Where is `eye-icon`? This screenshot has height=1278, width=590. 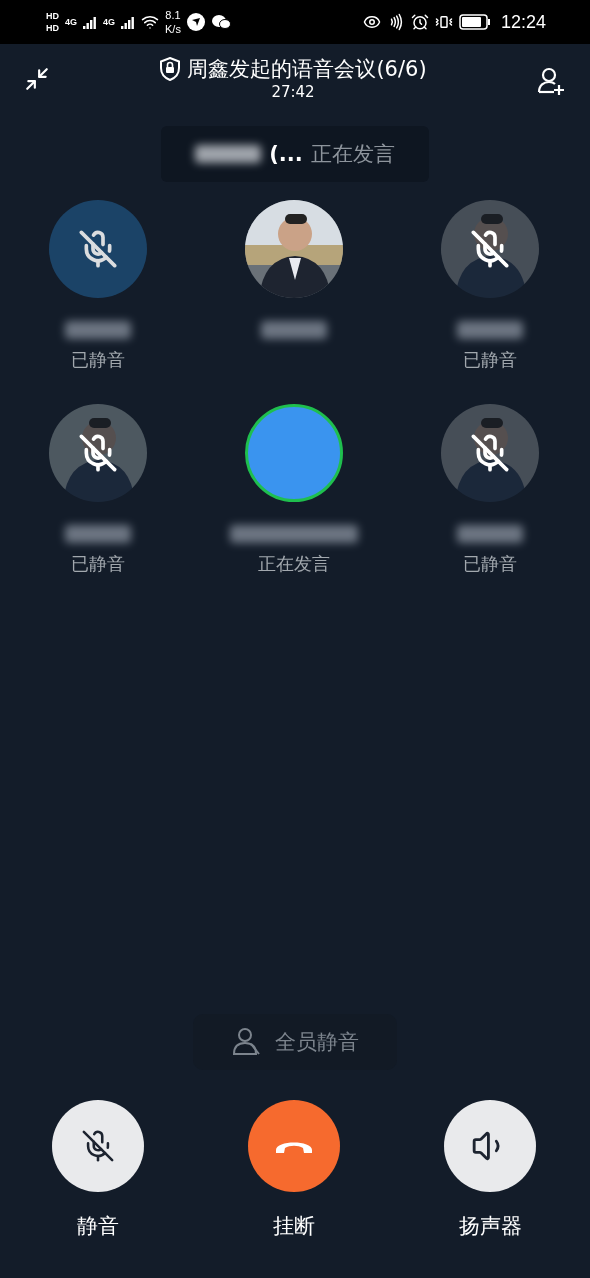 eye-icon is located at coordinates (371, 22).